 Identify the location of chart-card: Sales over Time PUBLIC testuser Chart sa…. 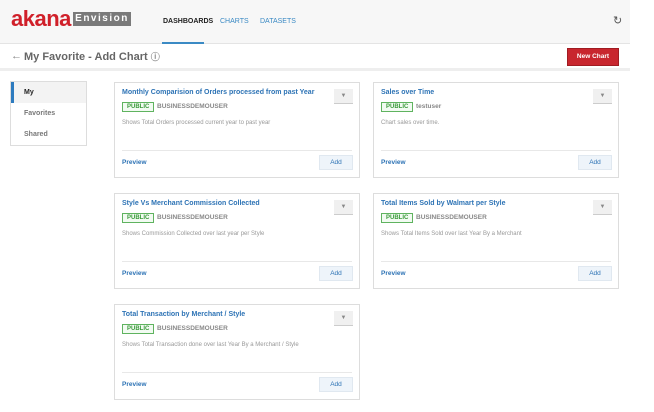
(496, 130).